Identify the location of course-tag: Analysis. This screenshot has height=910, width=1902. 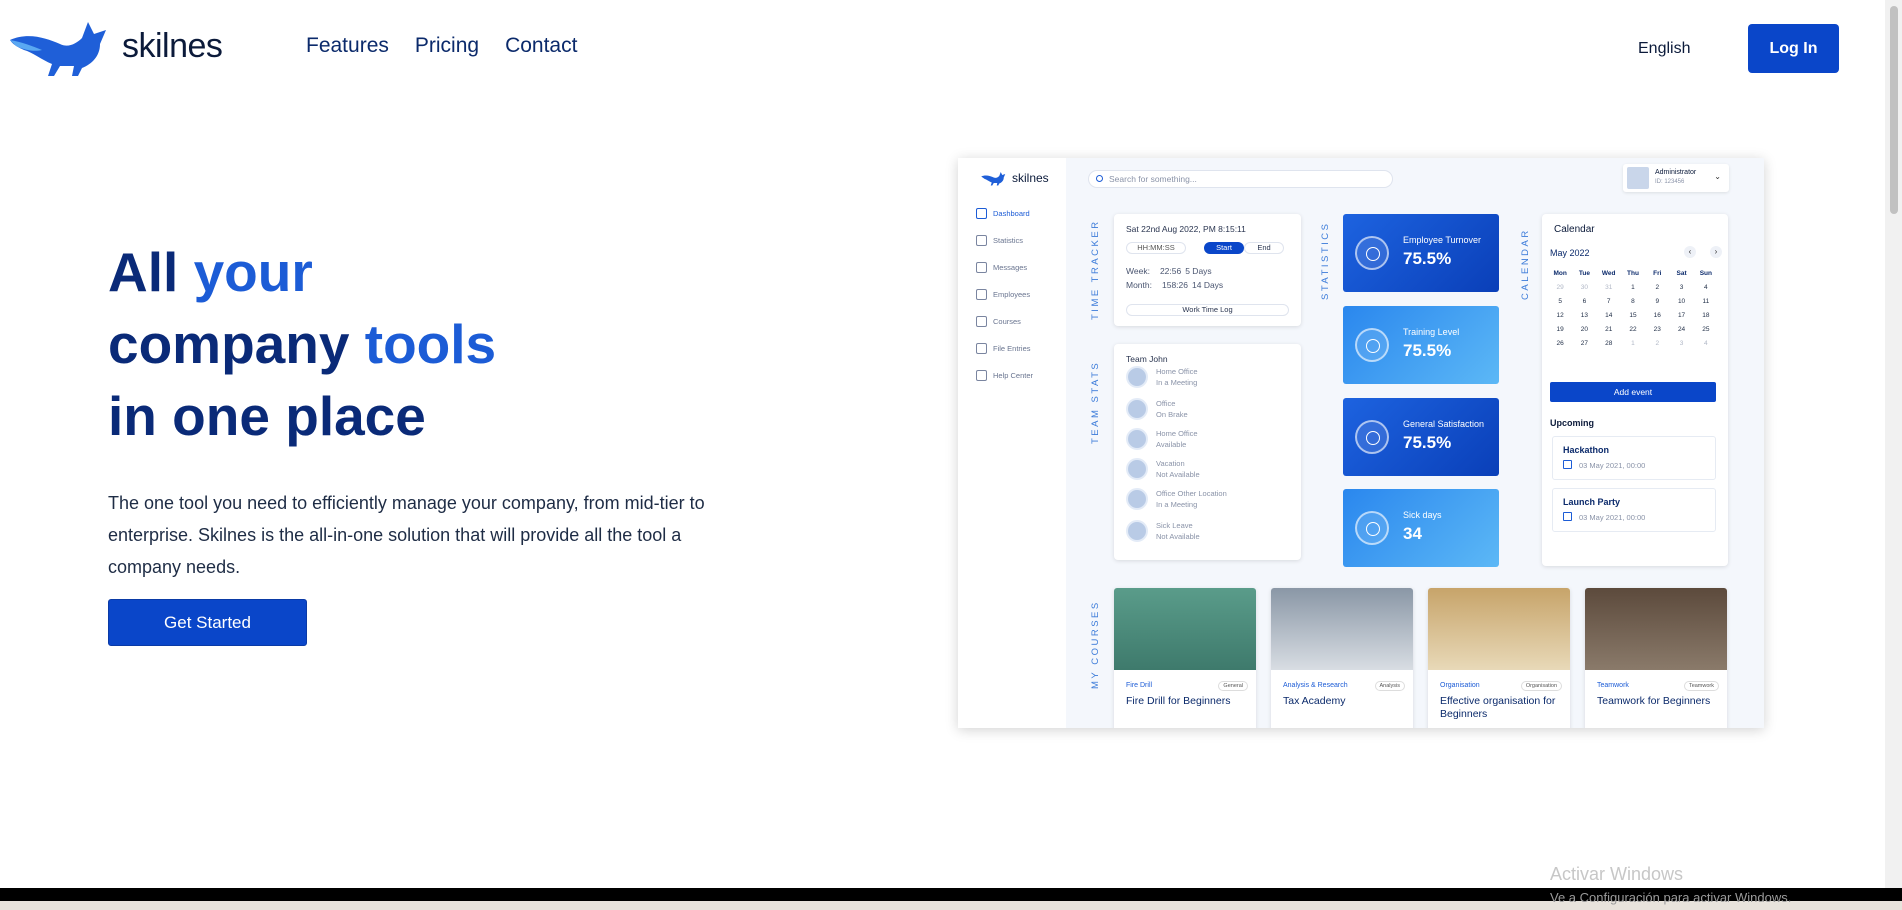
(1389, 686).